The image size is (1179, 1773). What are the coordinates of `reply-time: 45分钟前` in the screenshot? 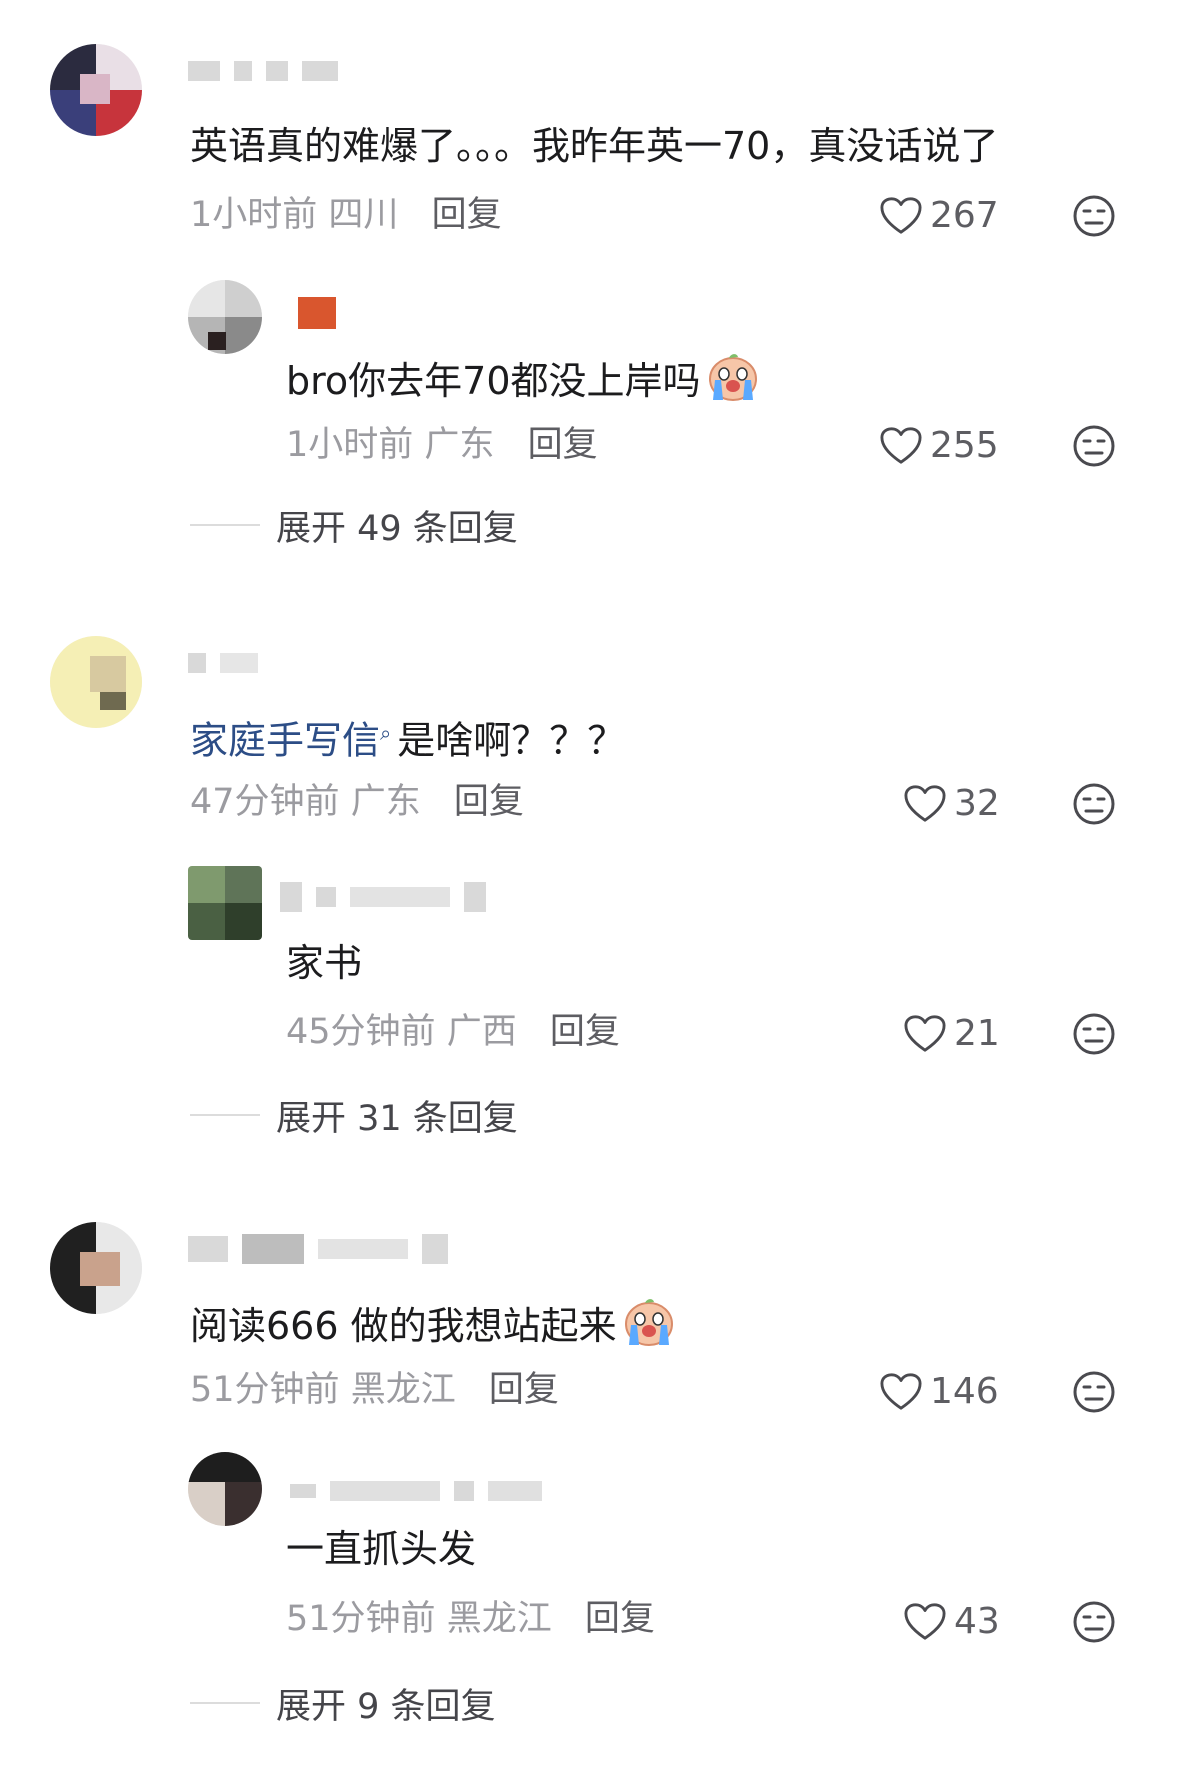 It's located at (361, 1032).